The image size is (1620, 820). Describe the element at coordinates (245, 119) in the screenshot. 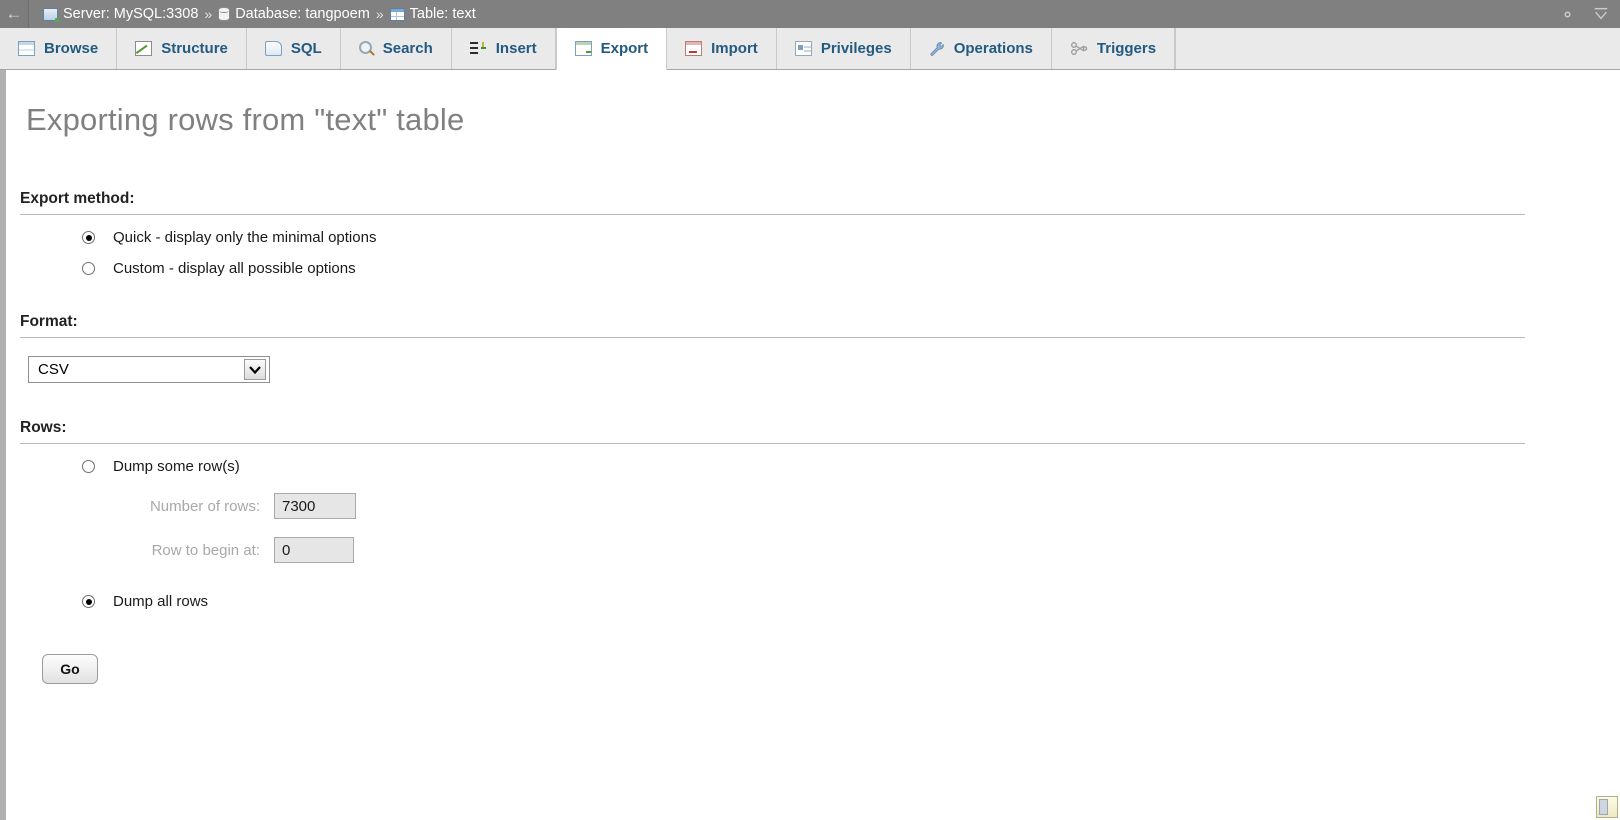

I see `page-title: Exporting rows from "text" table` at that location.